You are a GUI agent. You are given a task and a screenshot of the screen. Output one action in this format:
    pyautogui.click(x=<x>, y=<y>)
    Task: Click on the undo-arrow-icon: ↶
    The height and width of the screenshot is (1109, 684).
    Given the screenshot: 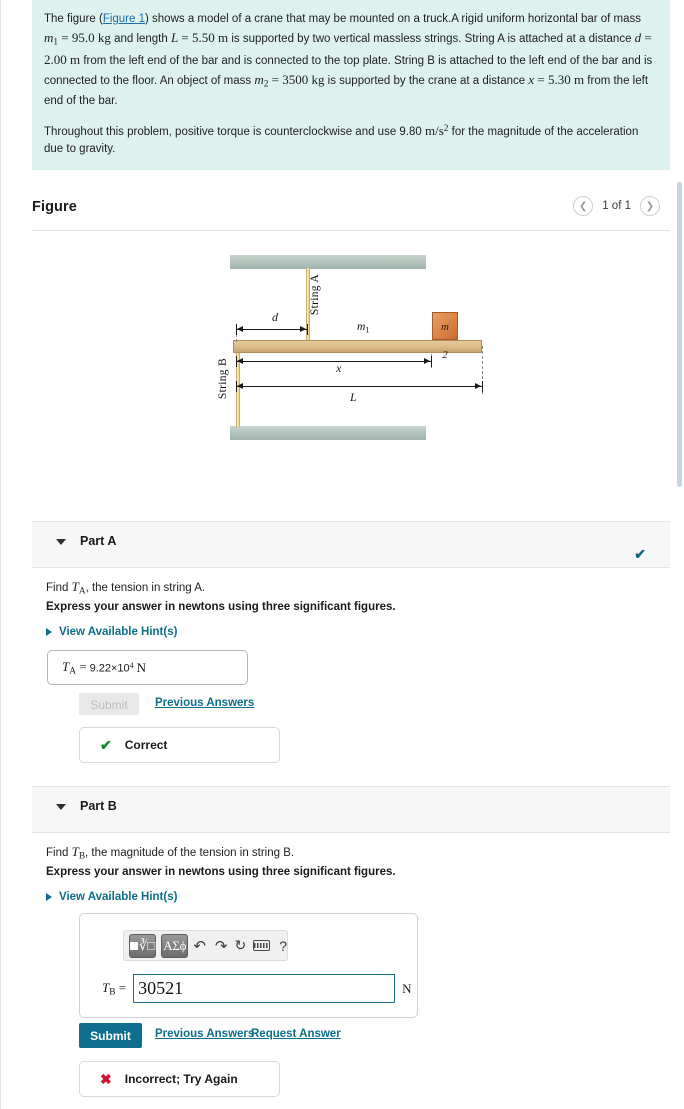 What is the action you would take?
    pyautogui.click(x=199, y=946)
    